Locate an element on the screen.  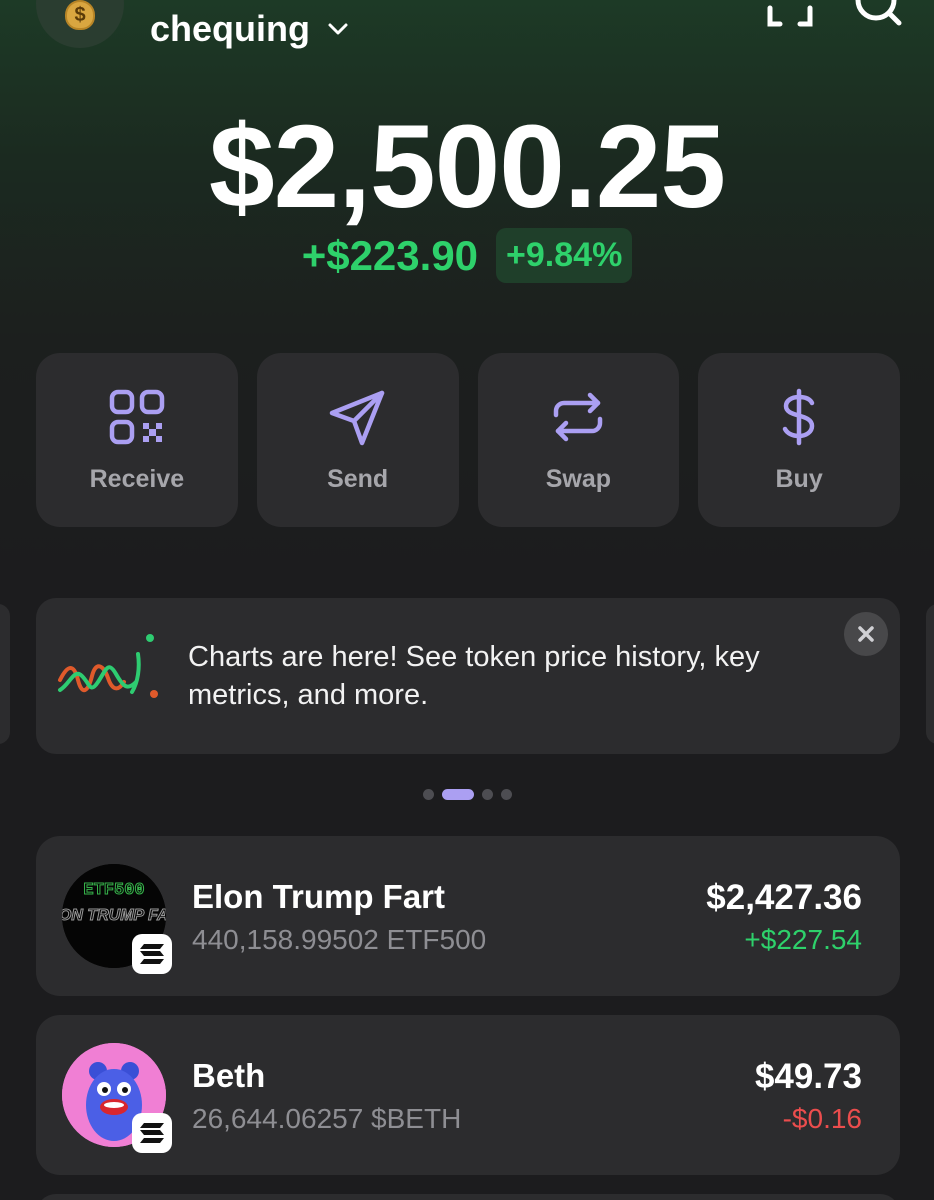
total-balance: $2,500.25 is located at coordinates (467, 167).